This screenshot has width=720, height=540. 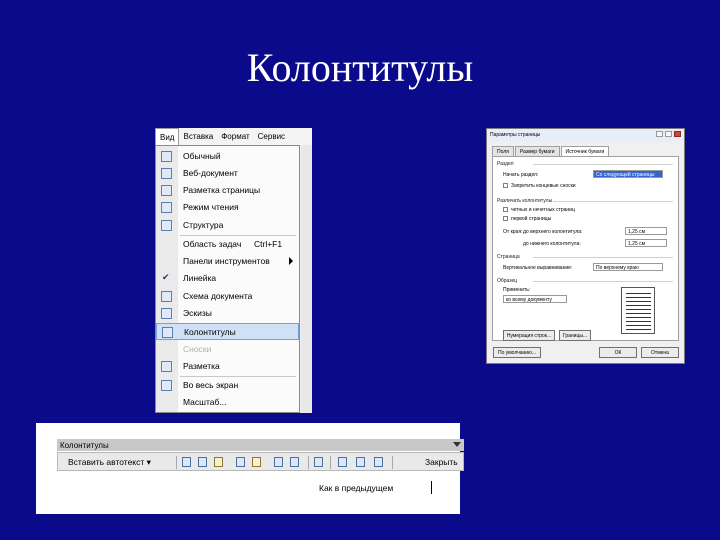 I want to click on normal-view-icon, so click(x=166, y=156).